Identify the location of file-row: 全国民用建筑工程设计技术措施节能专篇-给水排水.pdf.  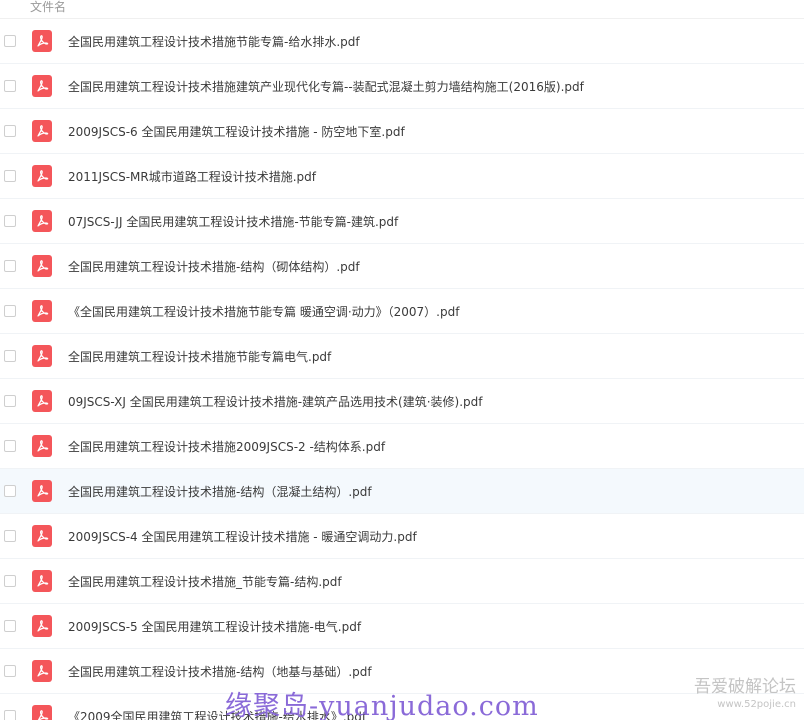
(402, 41).